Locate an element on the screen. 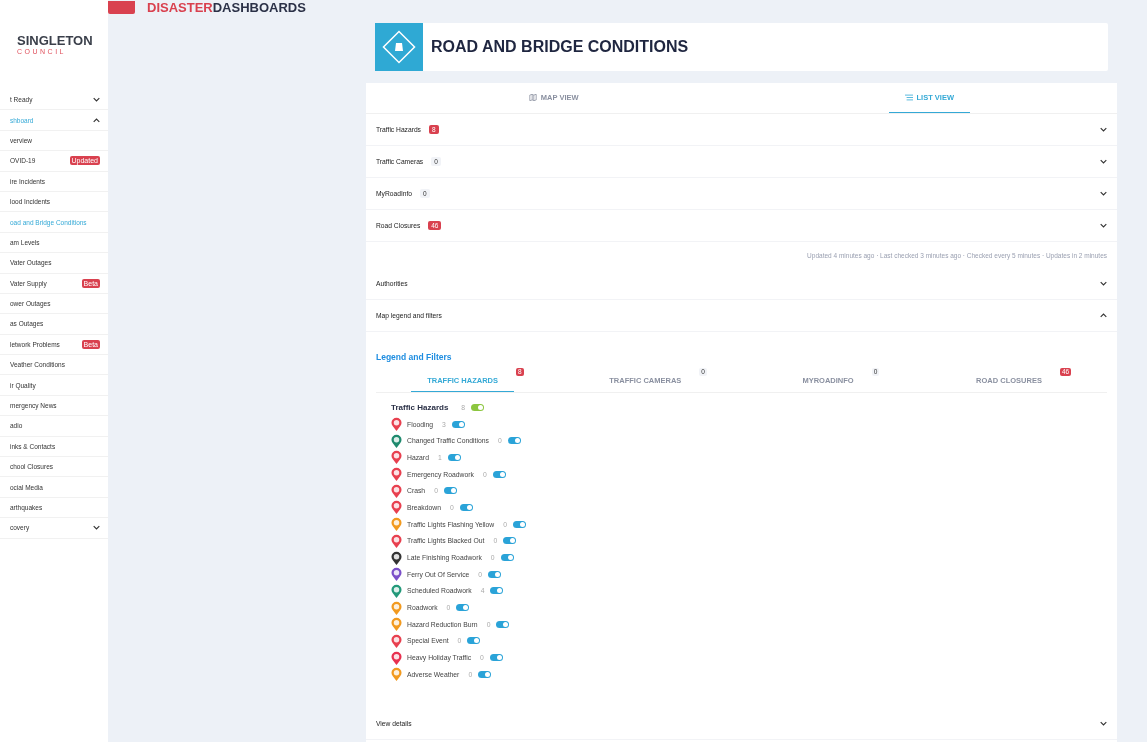 This screenshot has height=742, width=1147. menu-button is located at coordinates (121, 7).